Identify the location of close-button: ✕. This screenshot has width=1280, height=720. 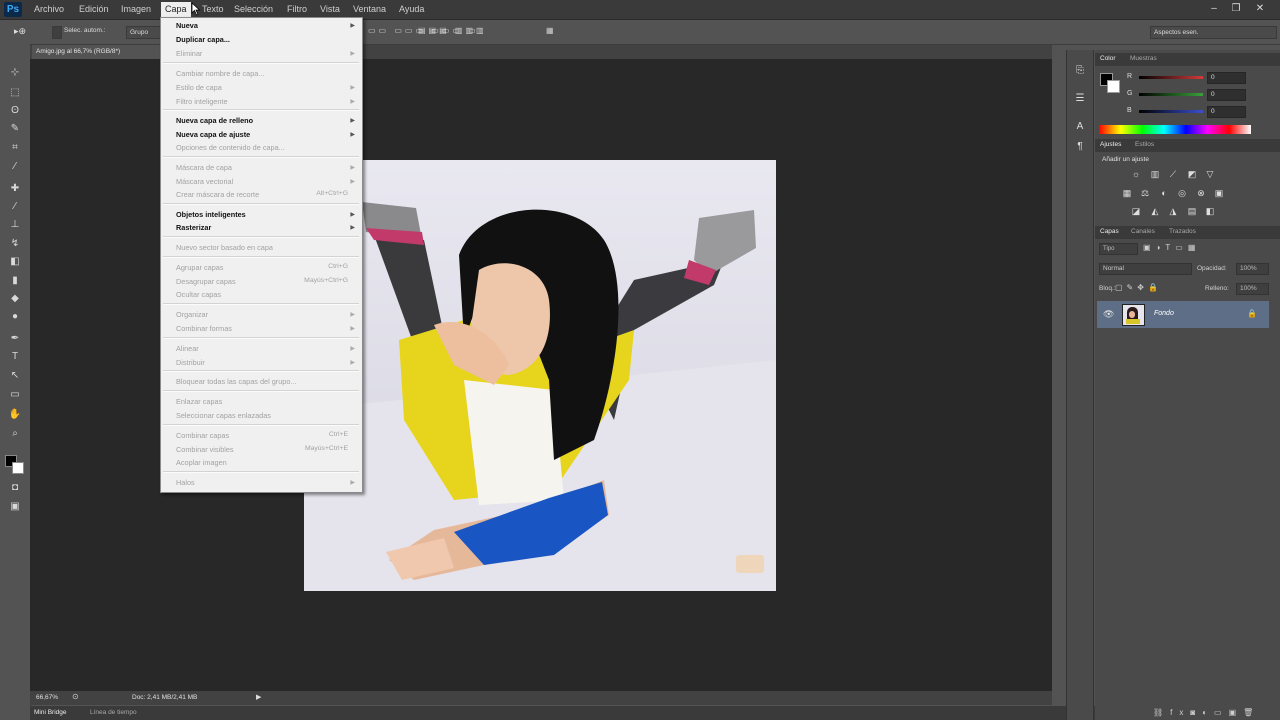
(1260, 9).